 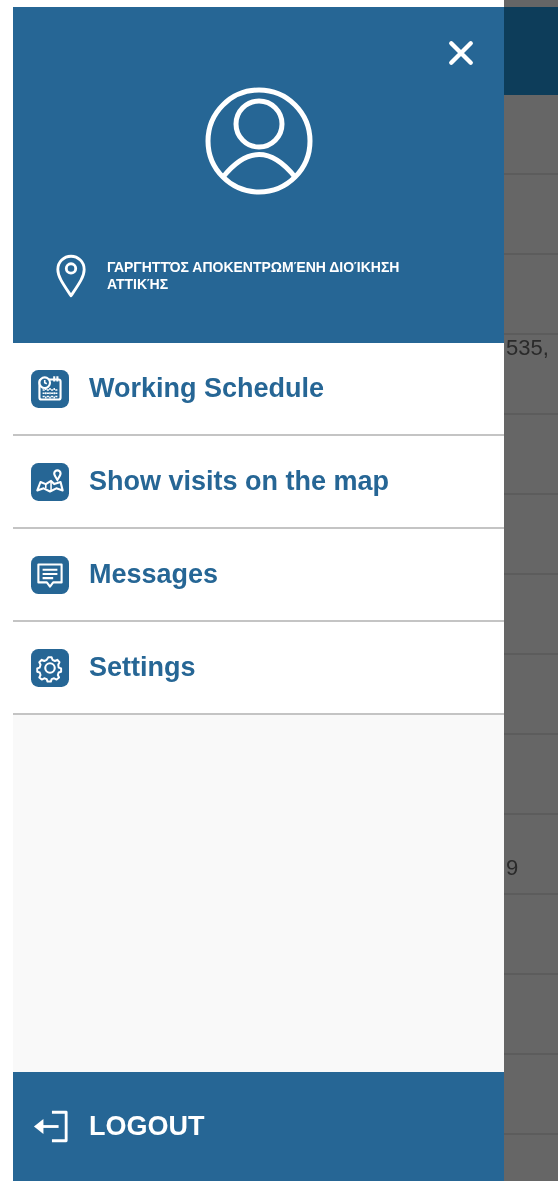 What do you see at coordinates (50, 481) in the screenshot?
I see `map-pin-icon` at bounding box center [50, 481].